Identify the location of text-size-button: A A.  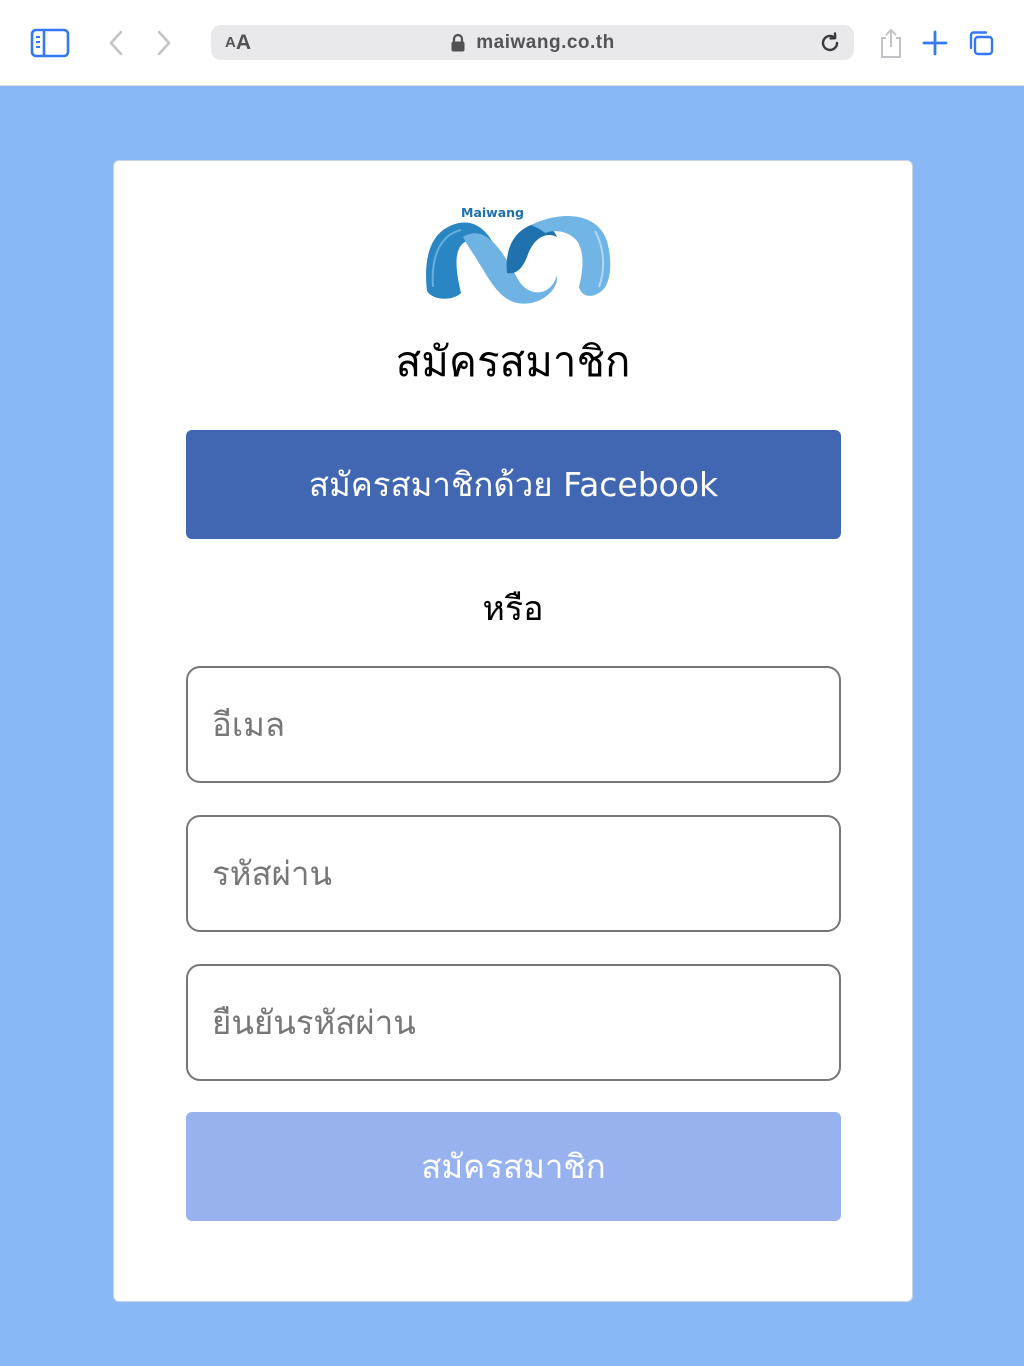
(245, 42).